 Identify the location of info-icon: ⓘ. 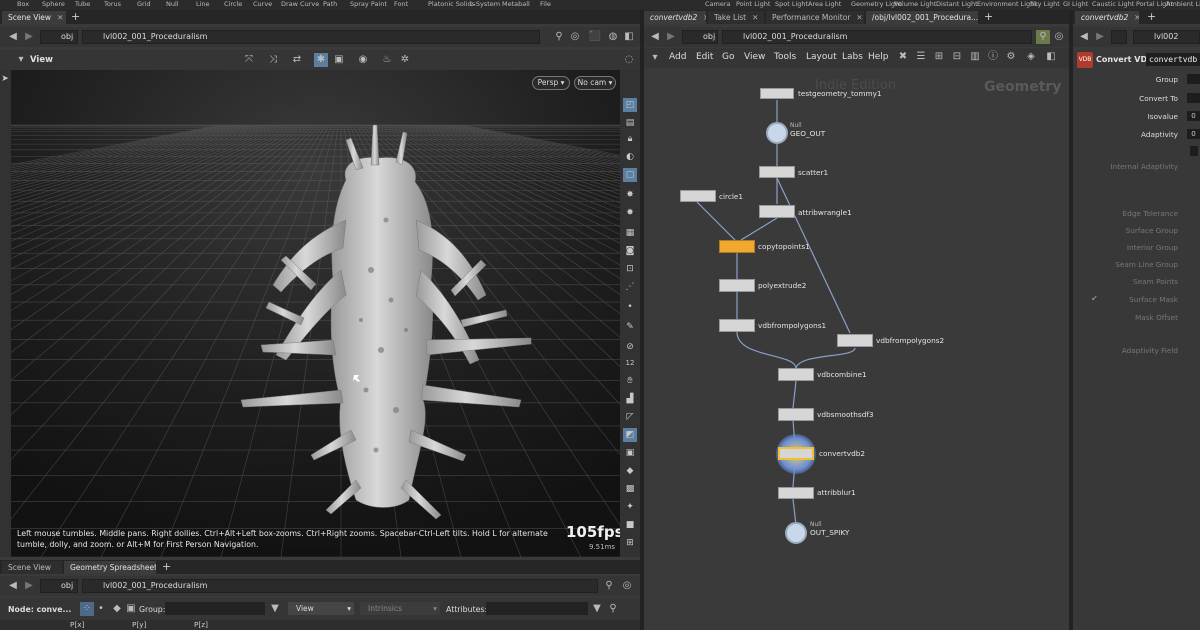
(993, 57).